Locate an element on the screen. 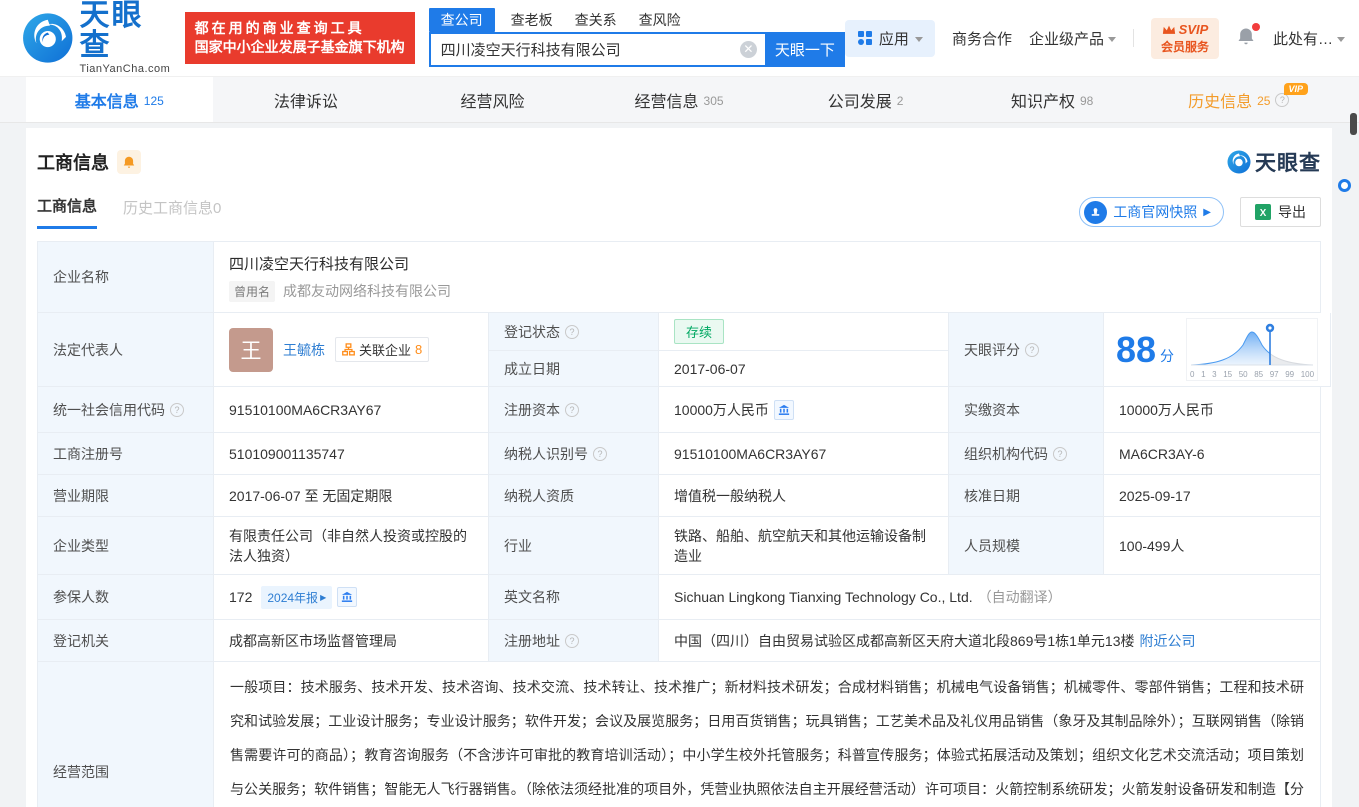  auto-translate-note: （自动翻译） is located at coordinates (1019, 597).